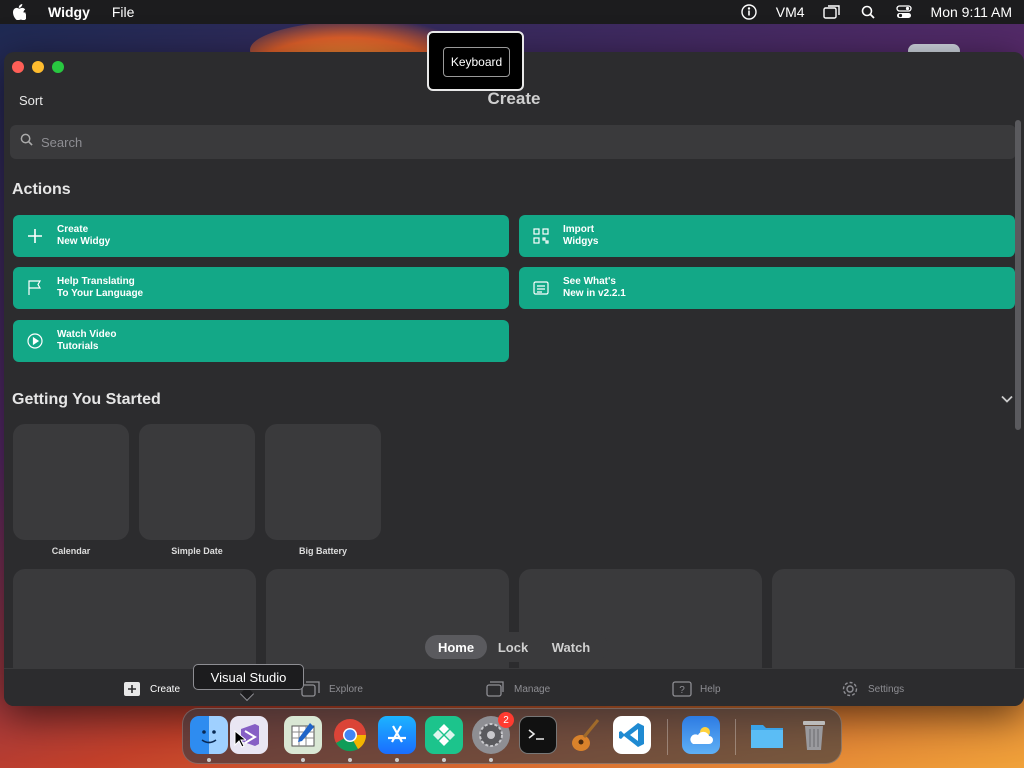 This screenshot has width=1024, height=768. I want to click on tab-label: Create, so click(165, 689).